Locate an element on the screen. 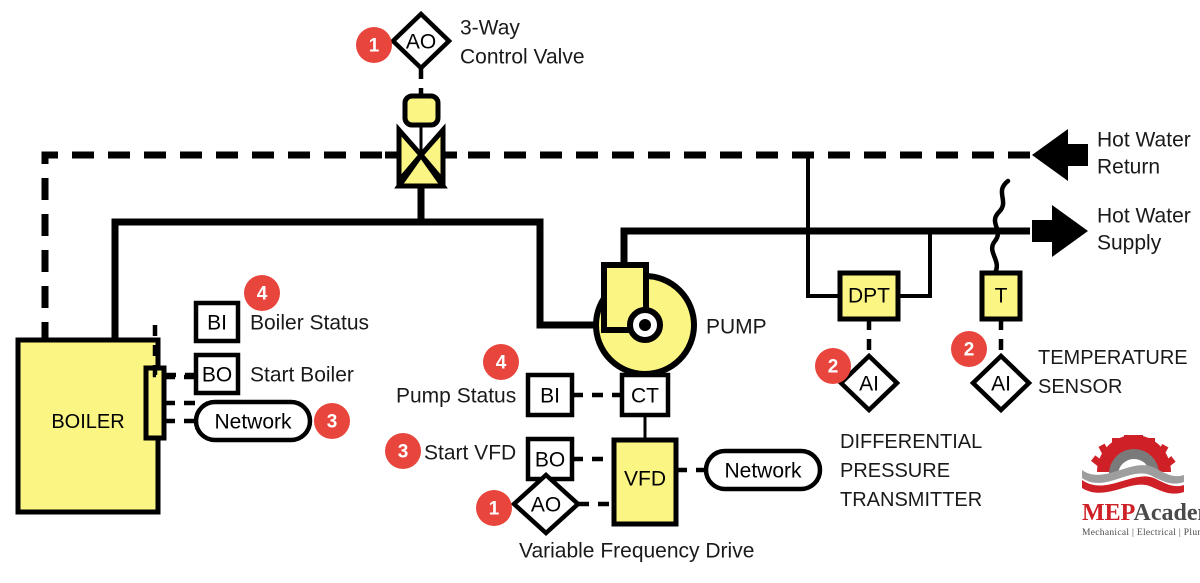 The height and width of the screenshot is (583, 1200). vfd: VFD is located at coordinates (645, 482).